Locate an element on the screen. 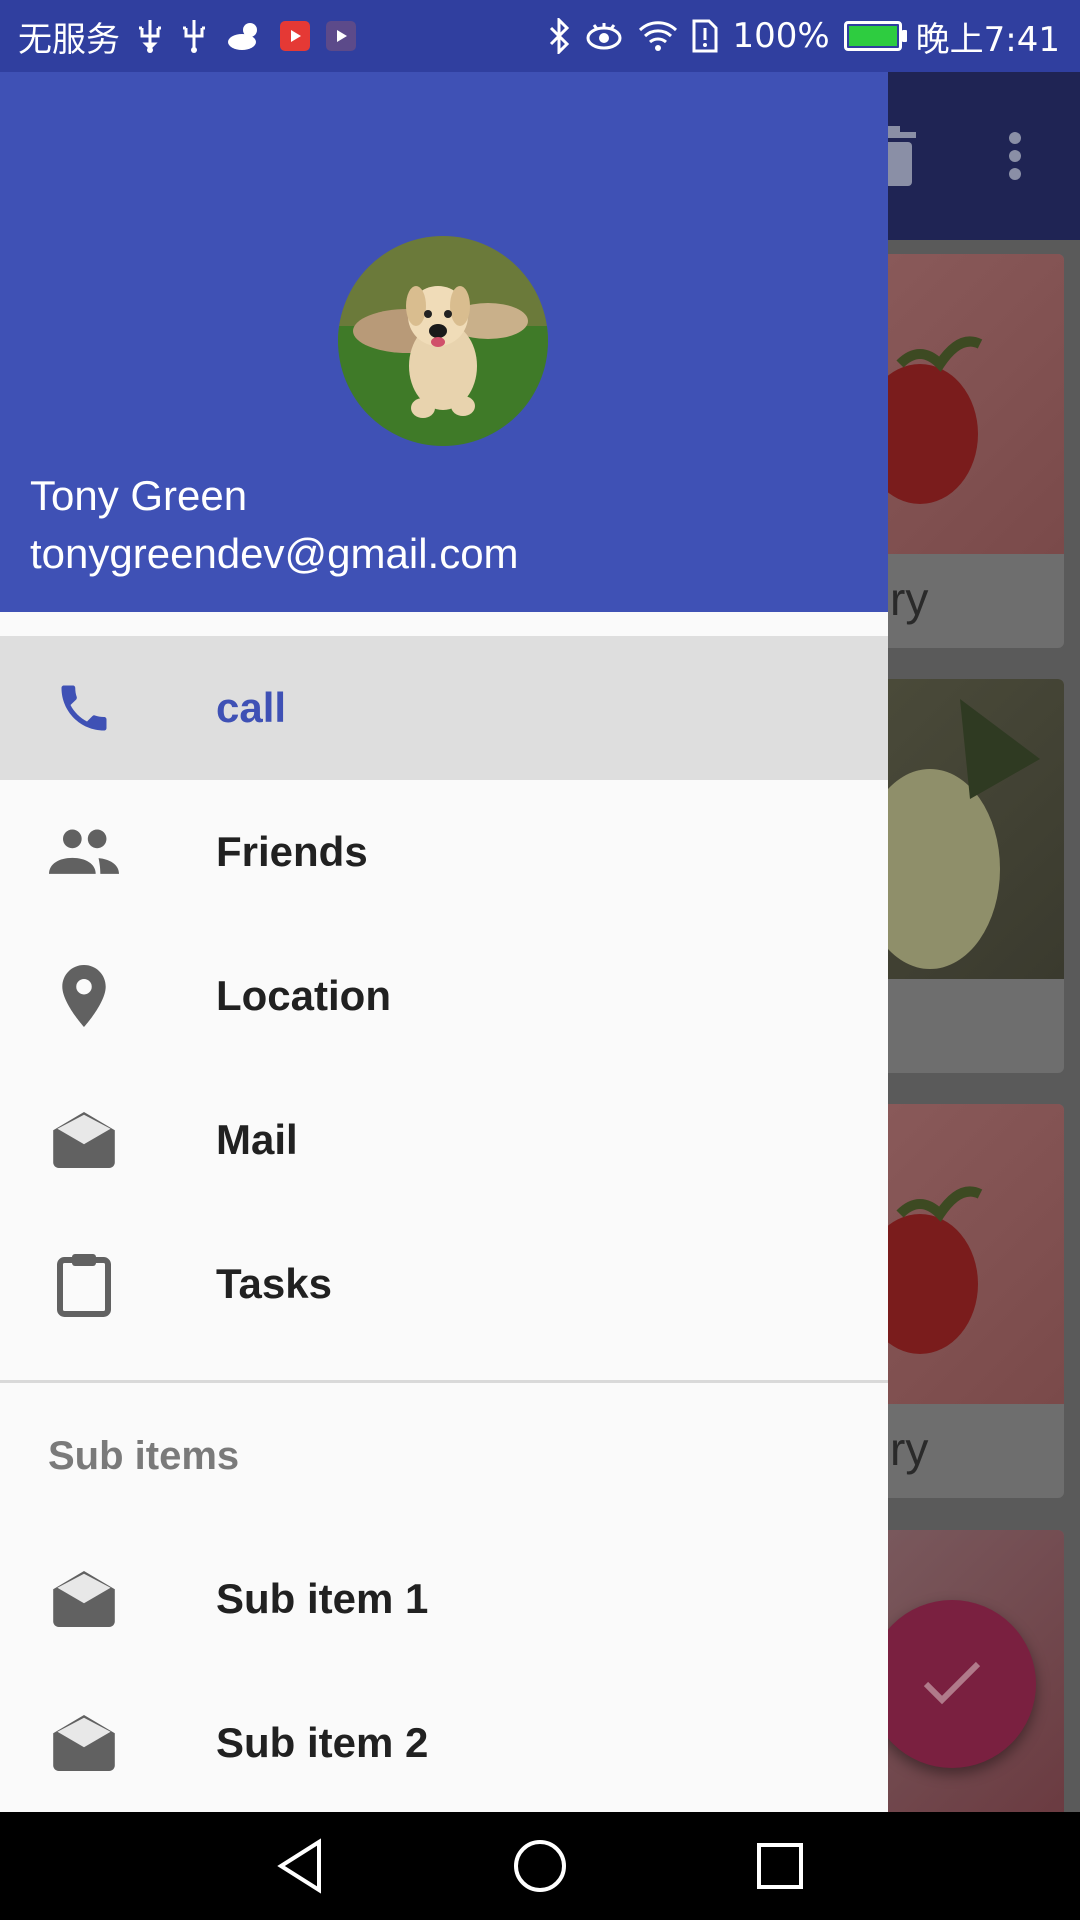  menu-item-tasks: Tasks is located at coordinates (444, 1284).